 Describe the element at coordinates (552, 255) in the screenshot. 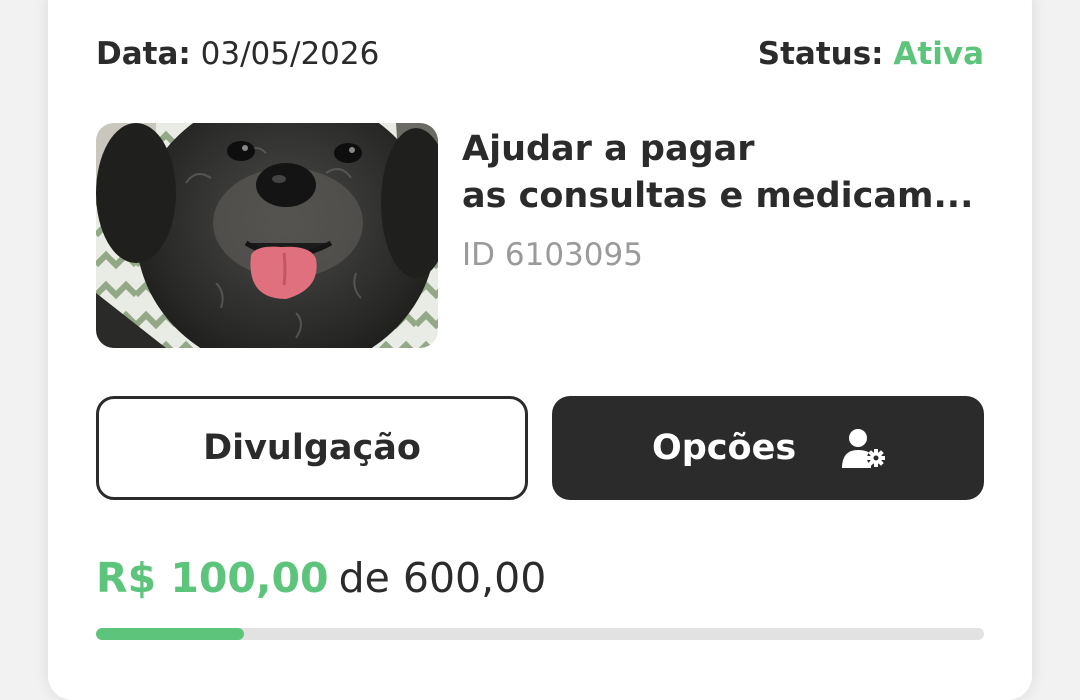

I see `campaign-id: ID 6103095` at that location.